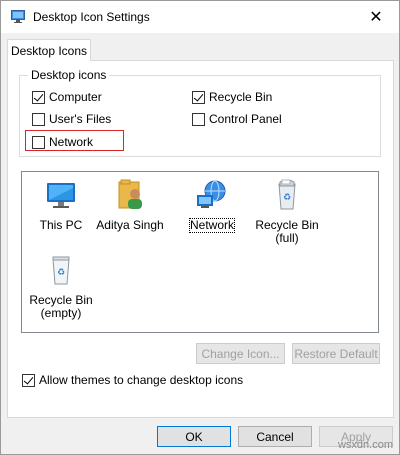  I want to click on watermark-text: wsxdn.com, so click(365, 445).